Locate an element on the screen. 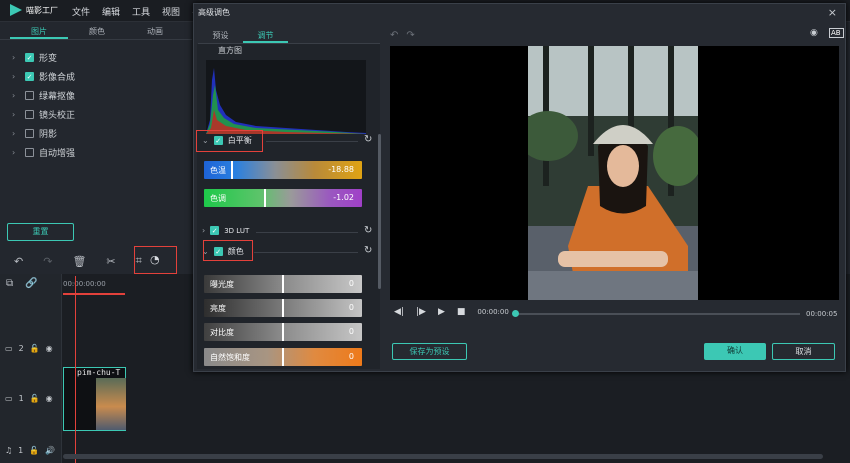 The height and width of the screenshot is (463, 850). menu-file: 文件 is located at coordinates (81, 11).